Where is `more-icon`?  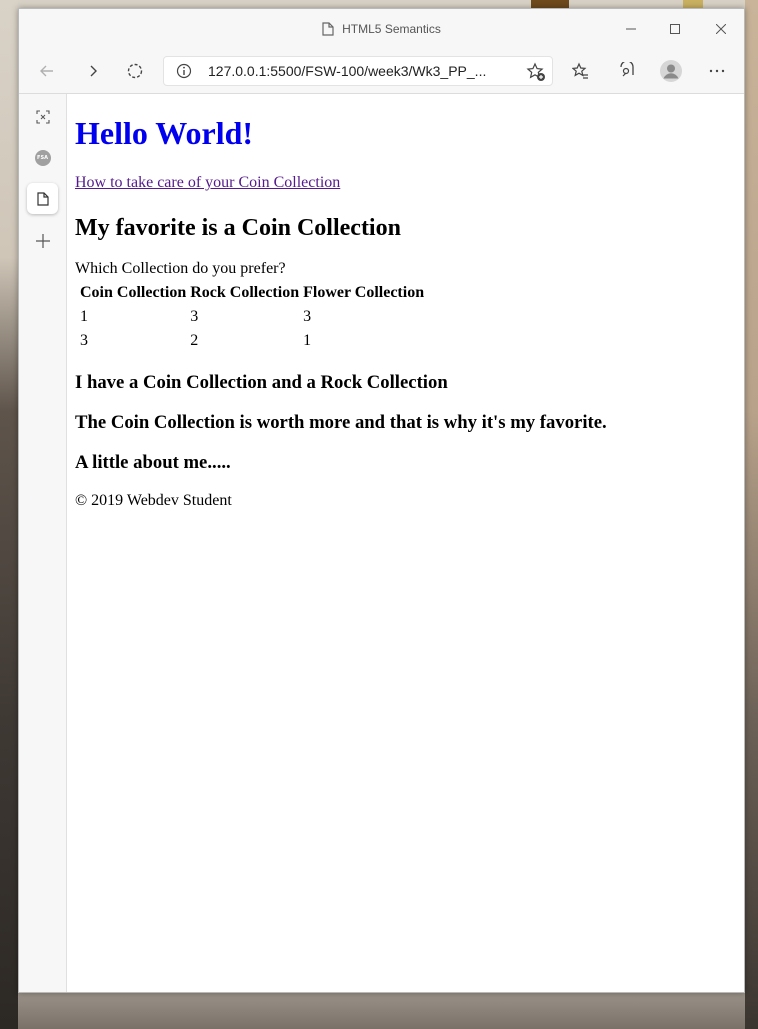
more-icon is located at coordinates (717, 71).